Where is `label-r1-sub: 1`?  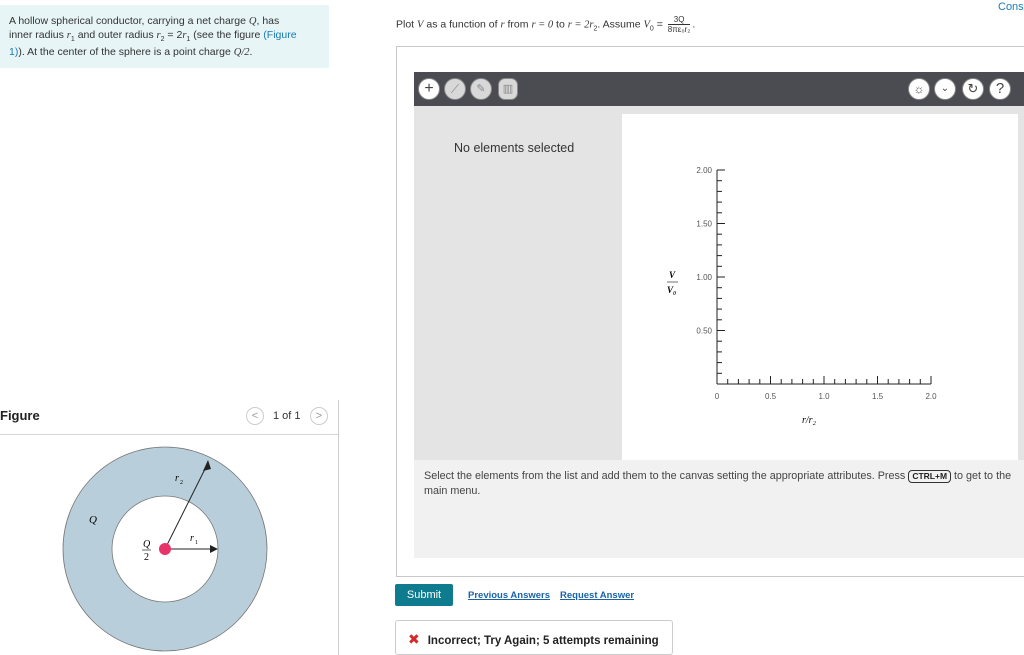
label-r1-sub: 1 is located at coordinates (196, 543).